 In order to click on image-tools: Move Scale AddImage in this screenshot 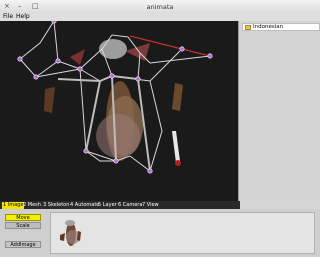, I will do `click(24, 233)`.